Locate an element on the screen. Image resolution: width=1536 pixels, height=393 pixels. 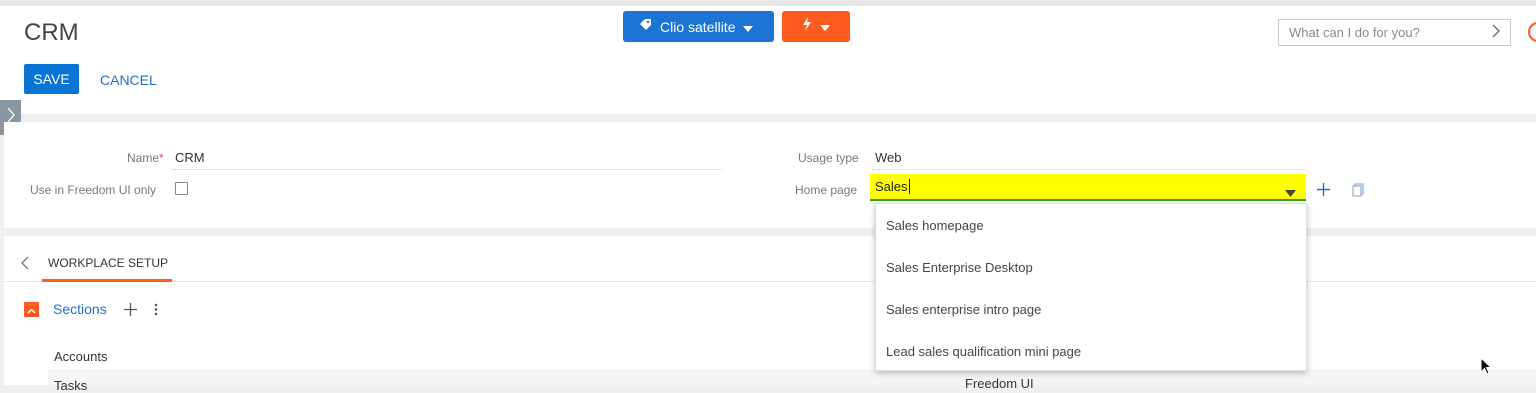
name-field-label: Name* is located at coordinates (145, 158).